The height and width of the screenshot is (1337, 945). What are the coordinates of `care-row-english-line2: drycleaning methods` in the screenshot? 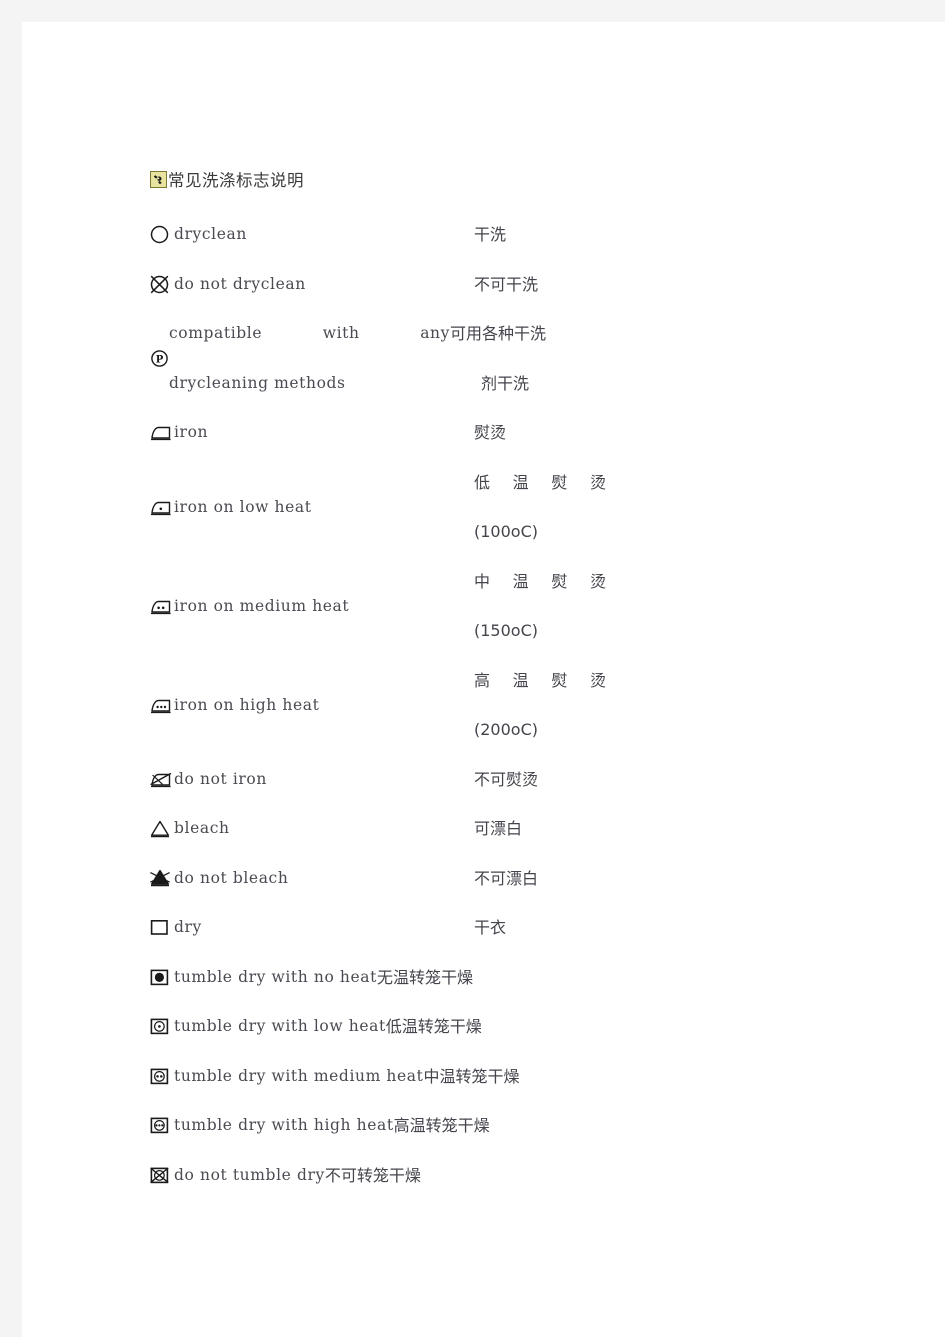 It's located at (257, 382).